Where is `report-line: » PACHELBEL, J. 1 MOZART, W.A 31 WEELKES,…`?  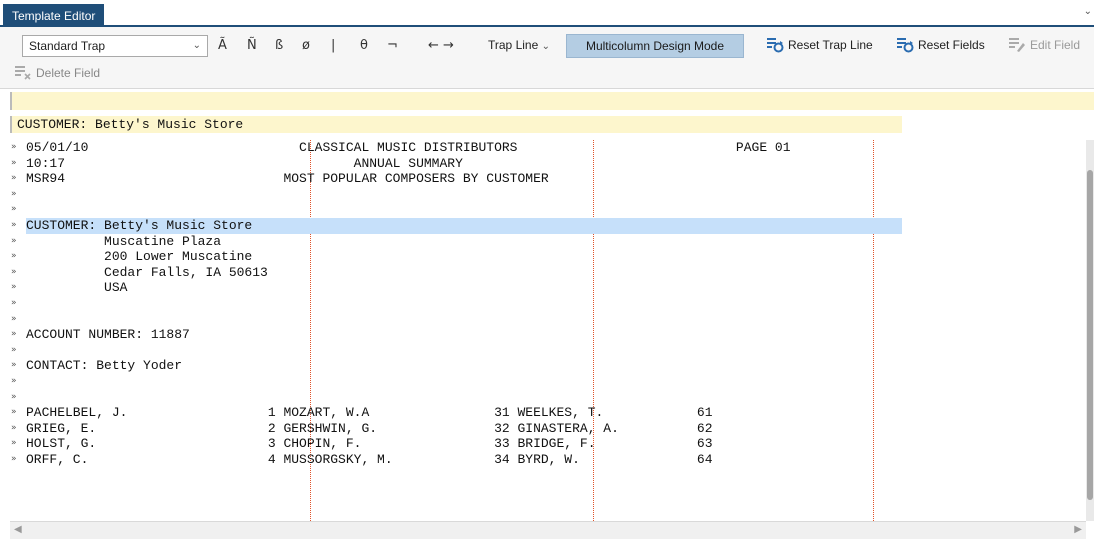
report-line: » PACHELBEL, J. 1 MOZART, W.A 31 WEELKES,… is located at coordinates (548, 413).